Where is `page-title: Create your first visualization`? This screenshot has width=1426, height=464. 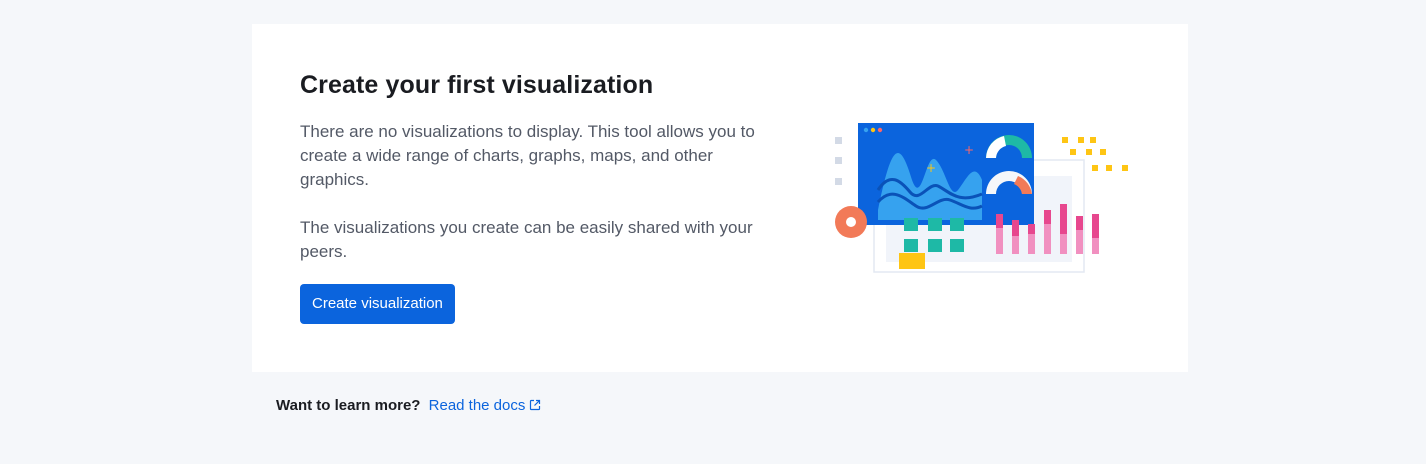
page-title: Create your first visualization is located at coordinates (477, 85).